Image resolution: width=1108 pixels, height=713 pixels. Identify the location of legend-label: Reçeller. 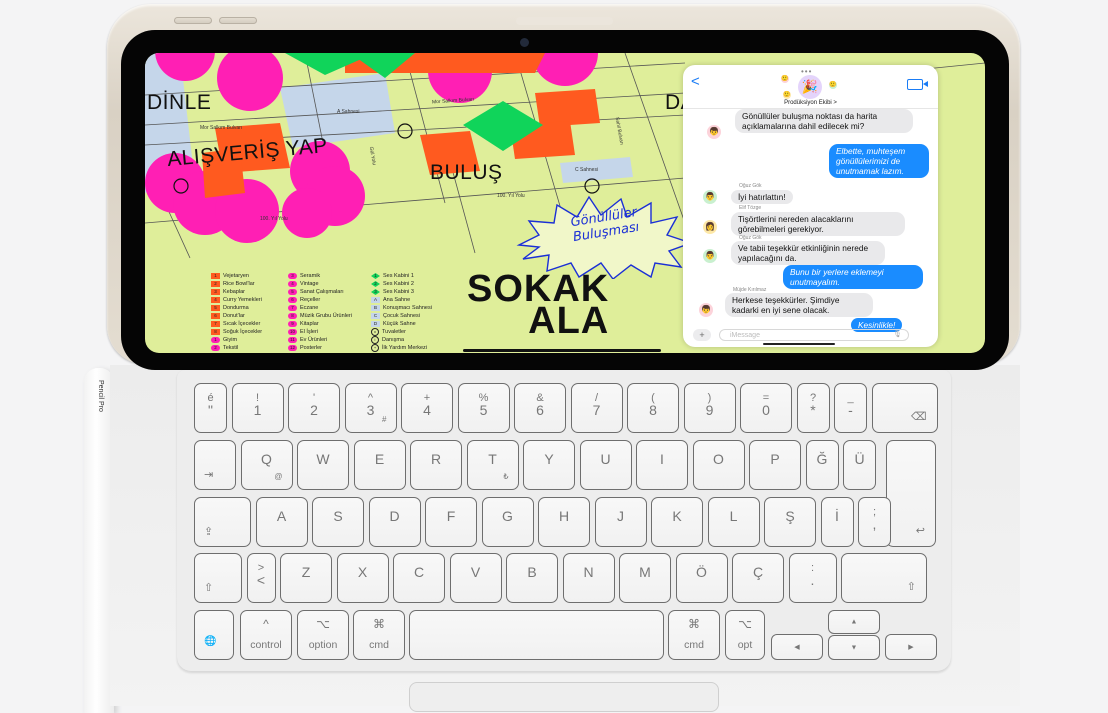
(310, 300).